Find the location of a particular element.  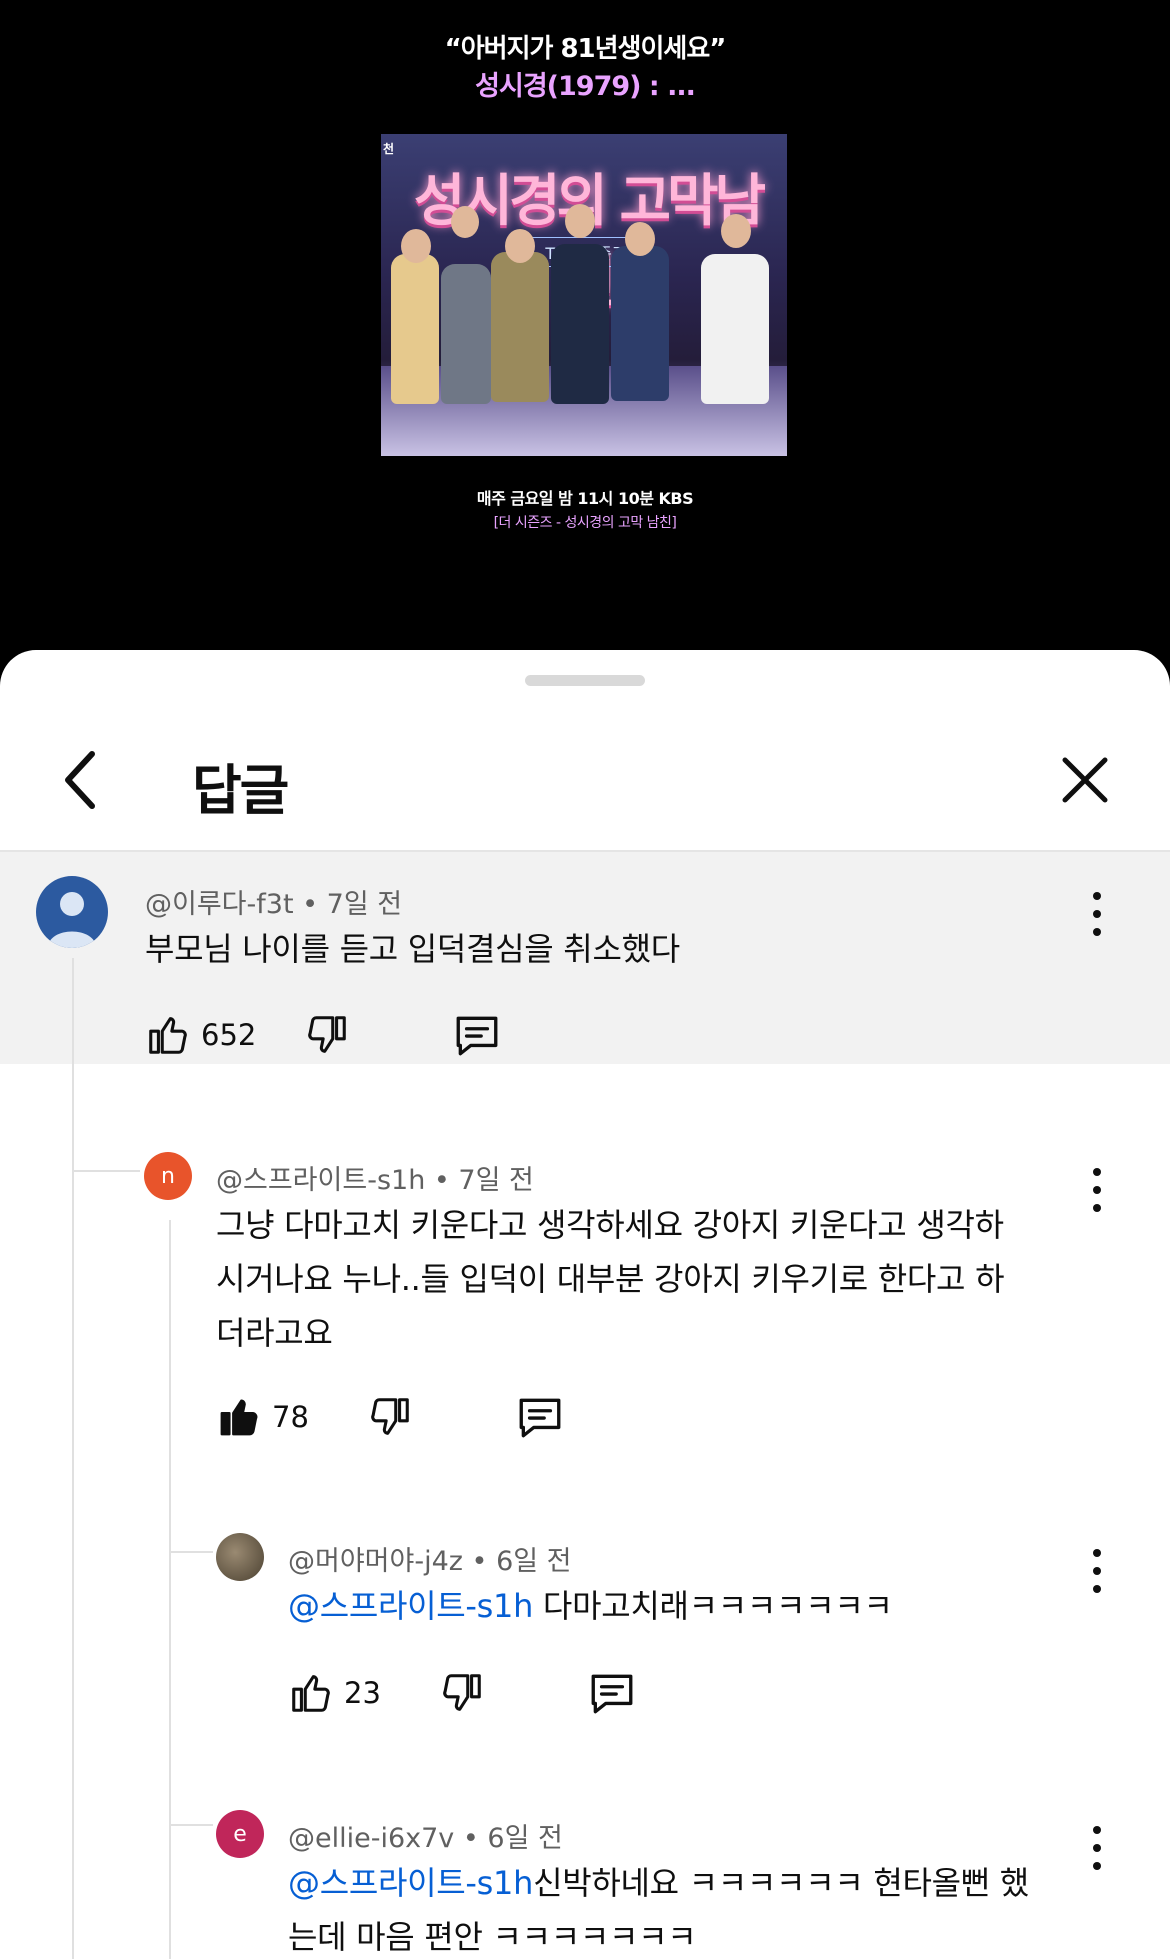

comment-text-line: 그냥 다마고치 키운다고 생각하세요 강아지 키운다고 생각하 is located at coordinates (610, 1225).